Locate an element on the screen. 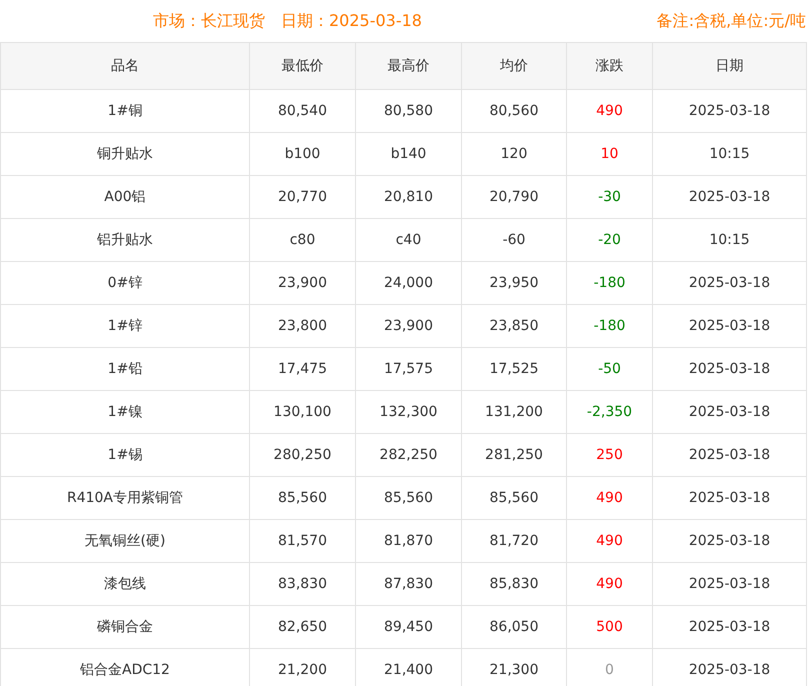 This screenshot has width=809, height=686. note-label: 备注:含税,单位:元/吨 is located at coordinates (731, 21).